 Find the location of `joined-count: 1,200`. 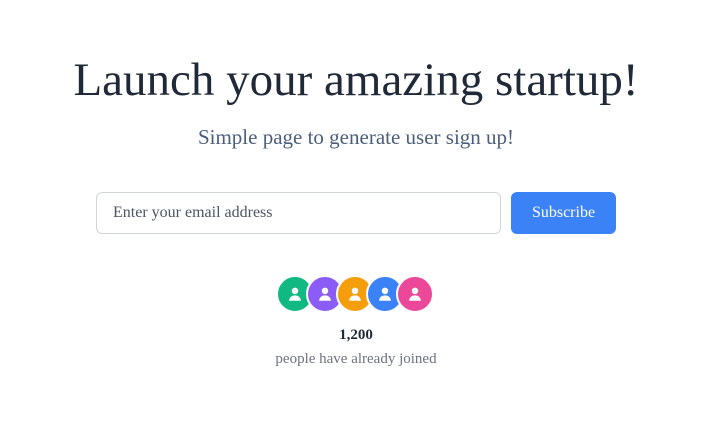

joined-count: 1,200 is located at coordinates (356, 335).